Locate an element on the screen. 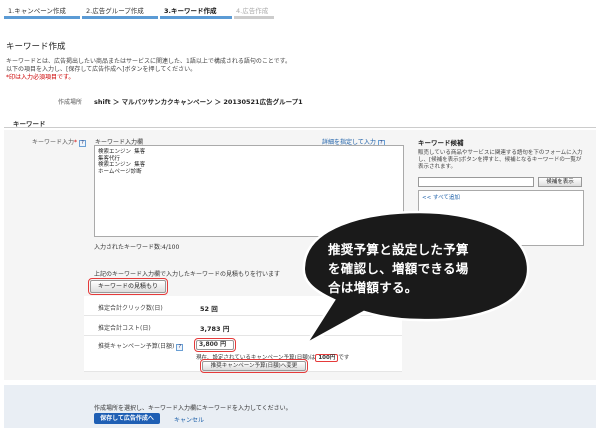 Image resolution: width=600 pixels, height=428 pixels. step-4: 4.広告作成 is located at coordinates (252, 11).